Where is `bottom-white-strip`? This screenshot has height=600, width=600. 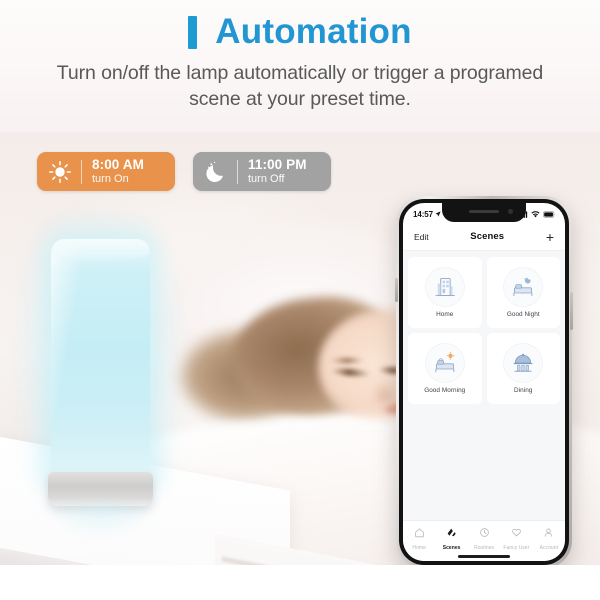 bottom-white-strip is located at coordinates (300, 582).